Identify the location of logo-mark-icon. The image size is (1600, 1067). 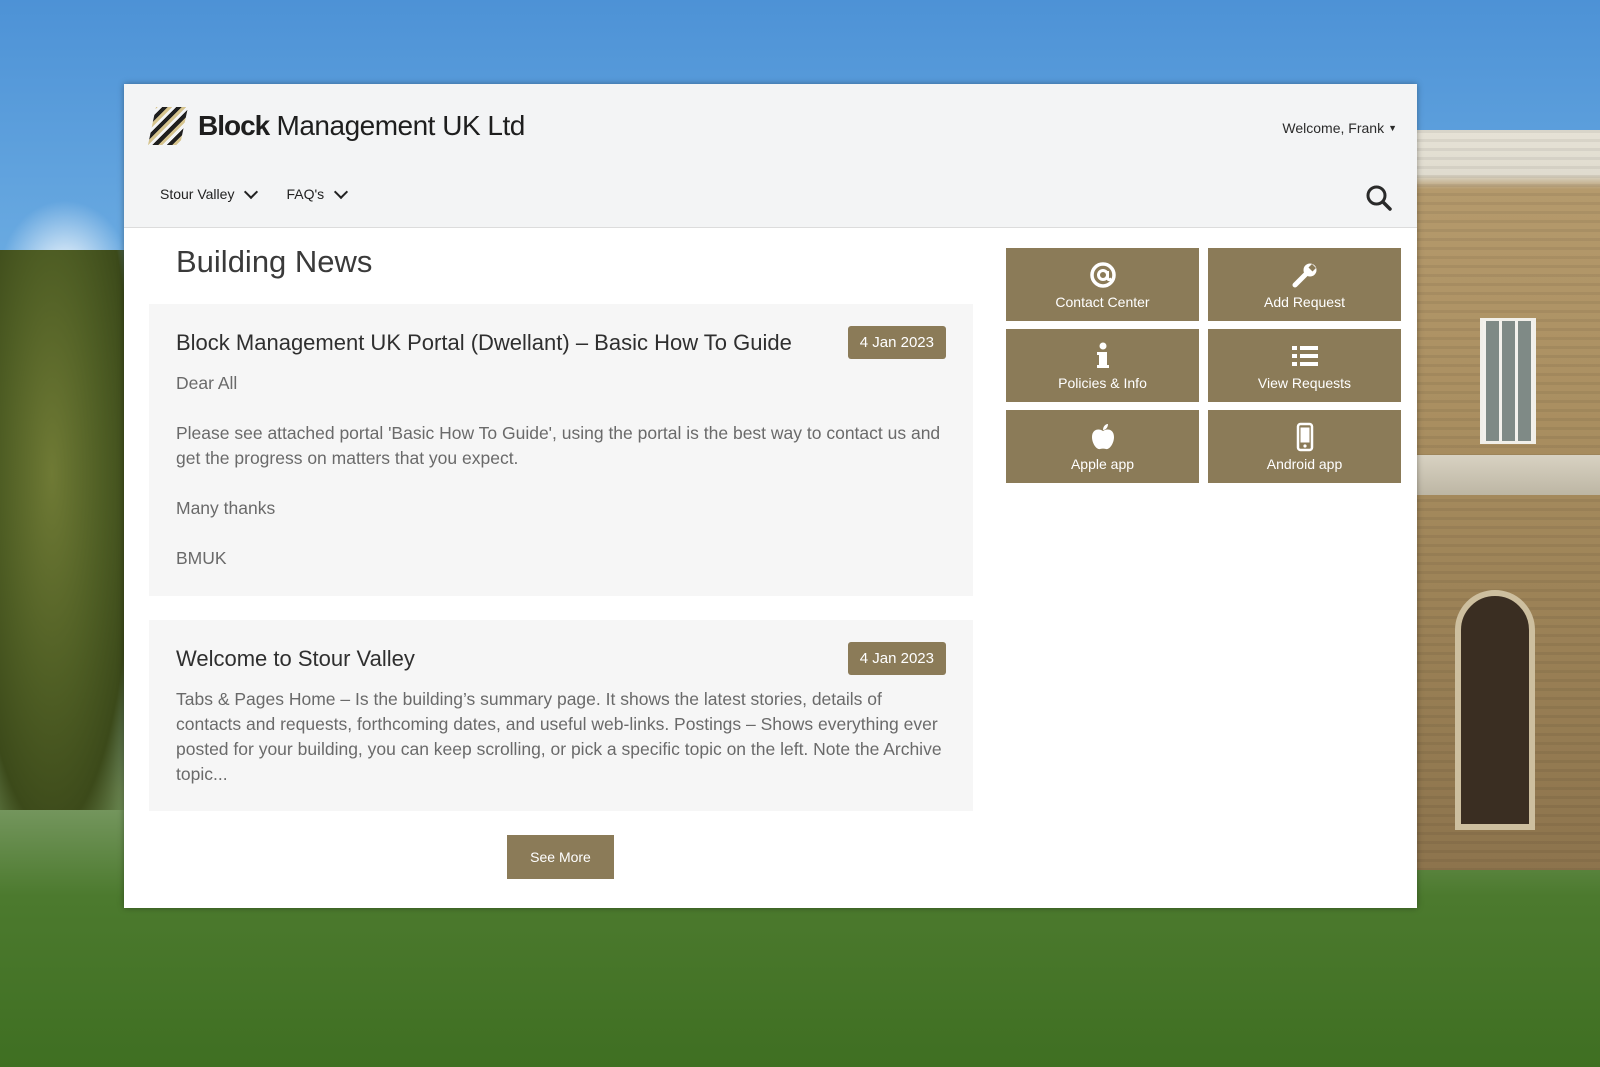
(168, 126).